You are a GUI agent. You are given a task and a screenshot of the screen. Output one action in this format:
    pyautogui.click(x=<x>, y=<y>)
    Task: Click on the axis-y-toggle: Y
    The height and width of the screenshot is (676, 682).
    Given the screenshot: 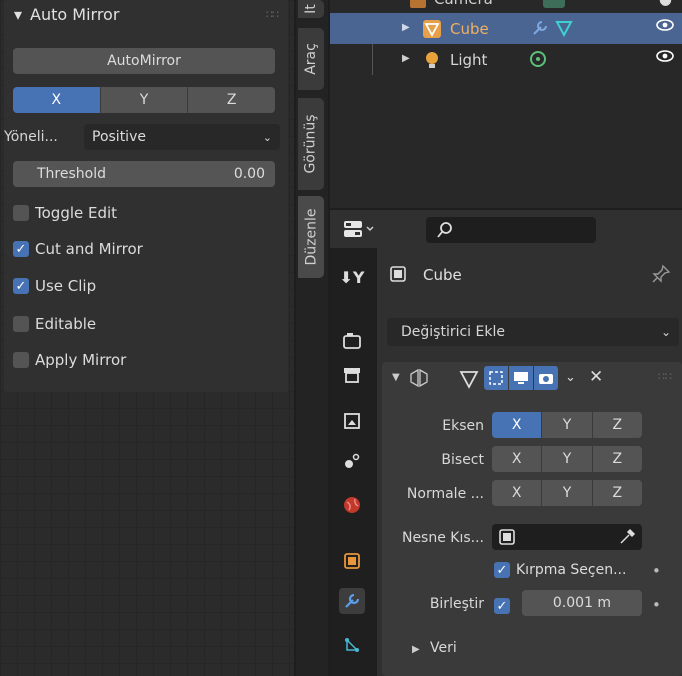 What is the action you would take?
    pyautogui.click(x=567, y=425)
    